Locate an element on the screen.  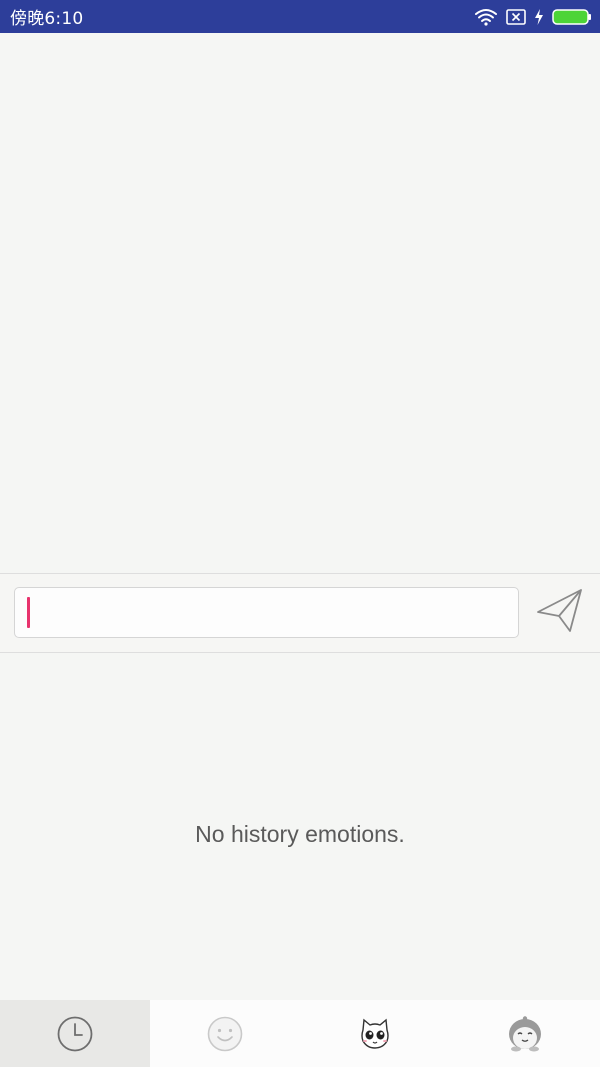
status-bar: 傍晚6:10 is located at coordinates (300, 16).